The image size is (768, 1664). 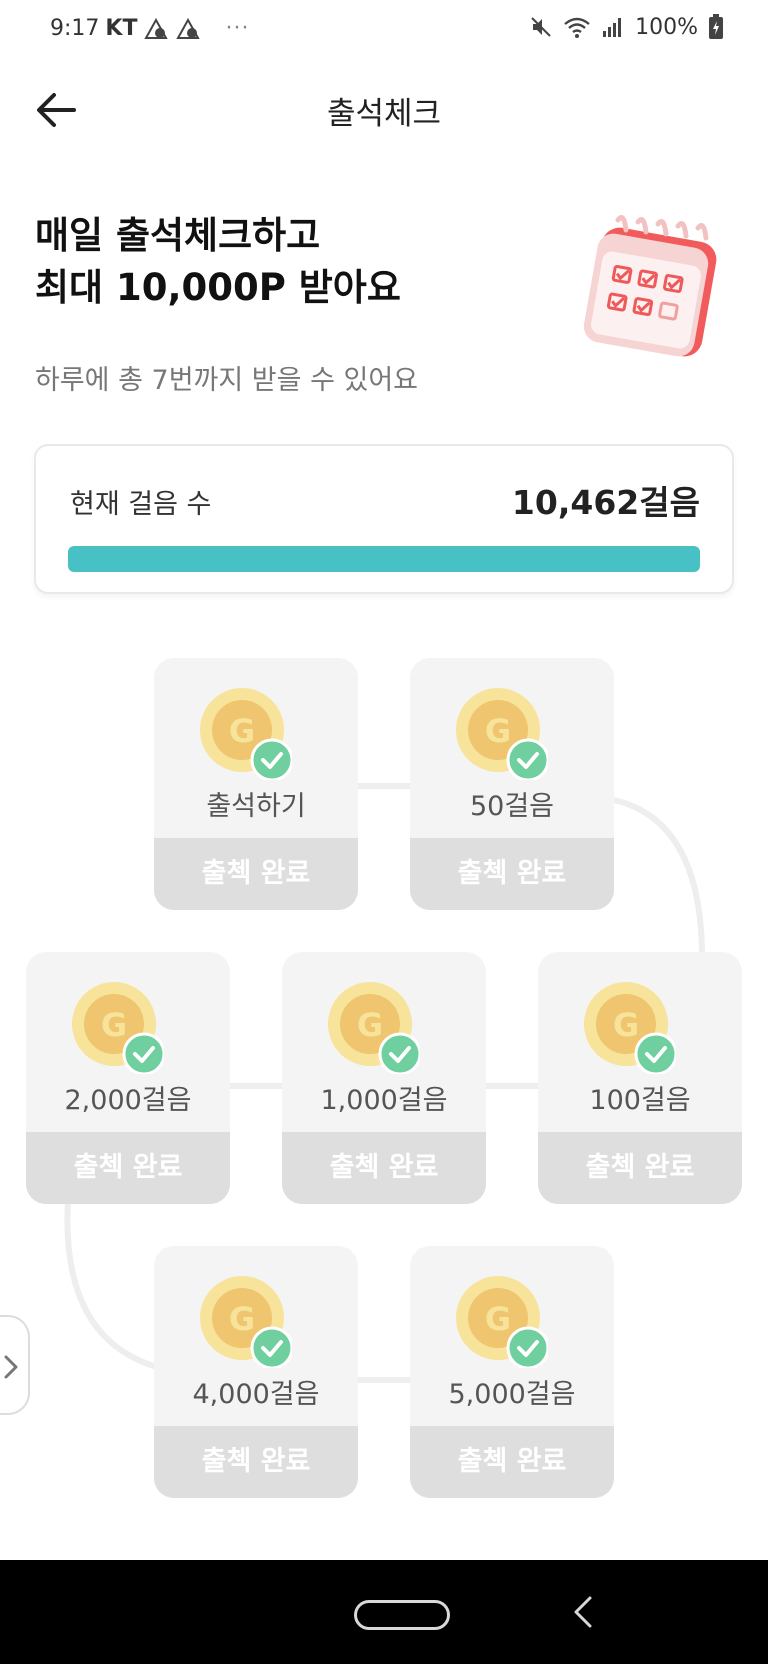 I want to click on reward-label: 5,000걸음, so click(x=512, y=1394).